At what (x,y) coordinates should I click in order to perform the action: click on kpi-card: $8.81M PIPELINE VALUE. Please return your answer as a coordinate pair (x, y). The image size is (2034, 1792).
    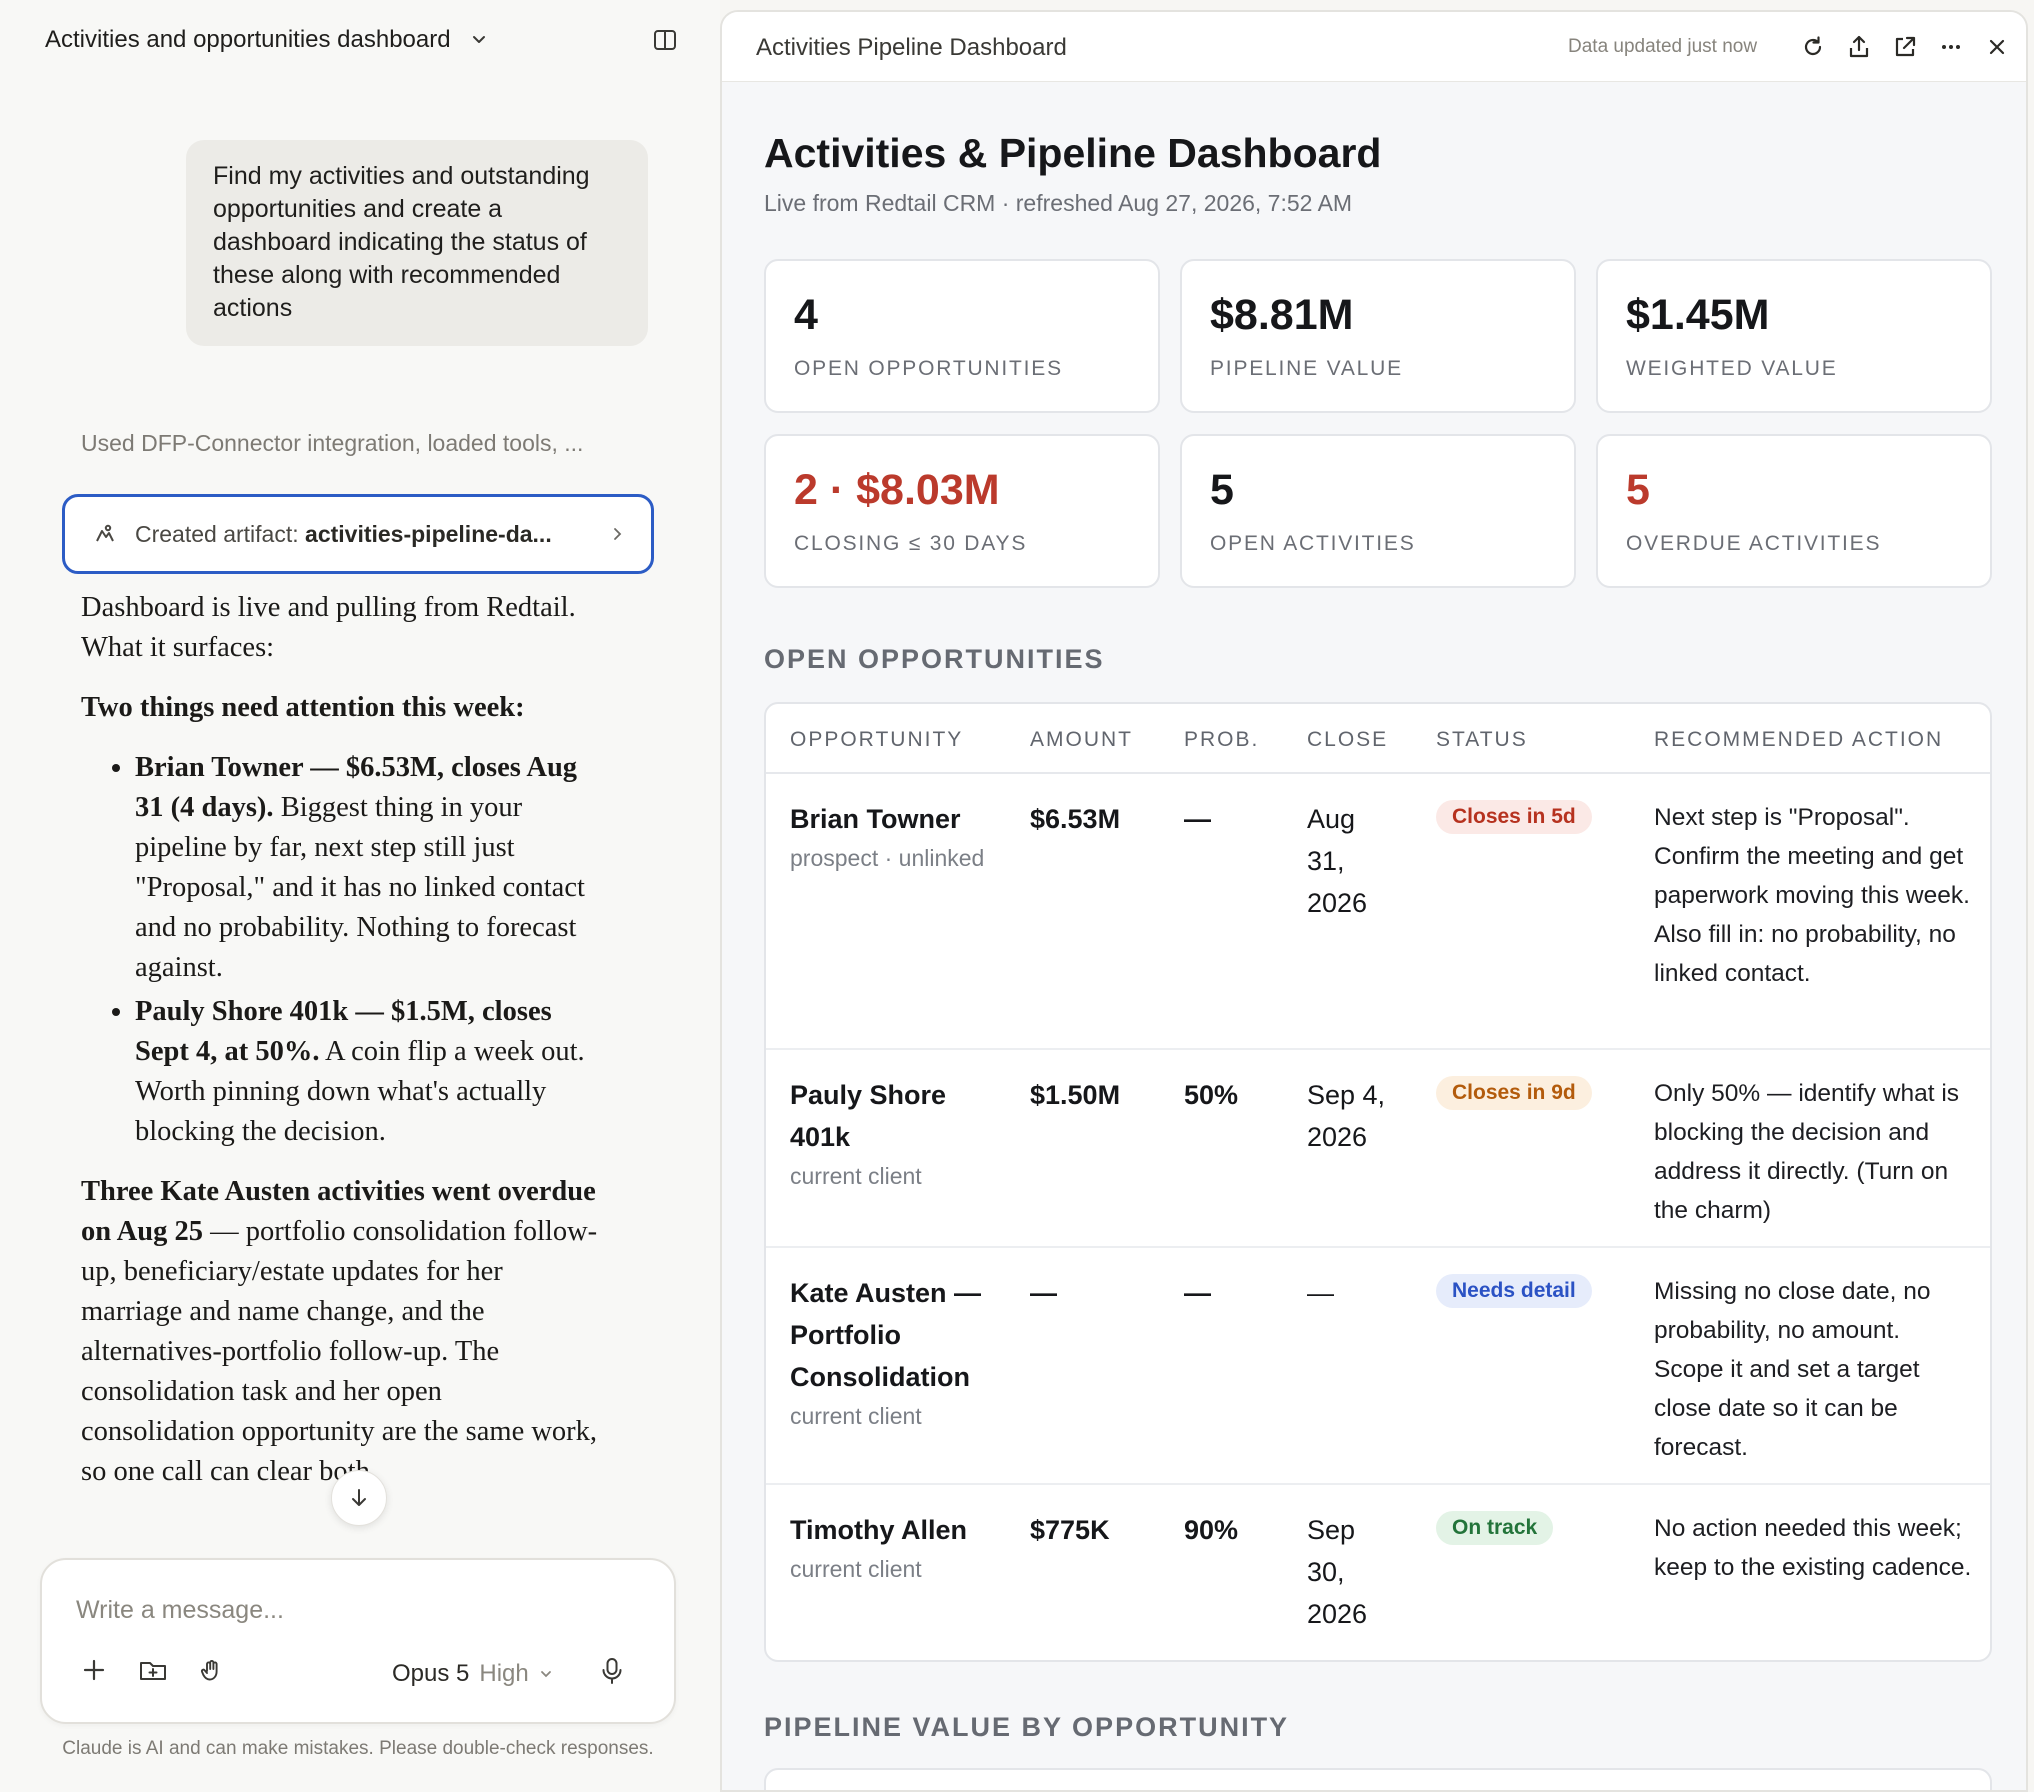
    Looking at the image, I should click on (1378, 336).